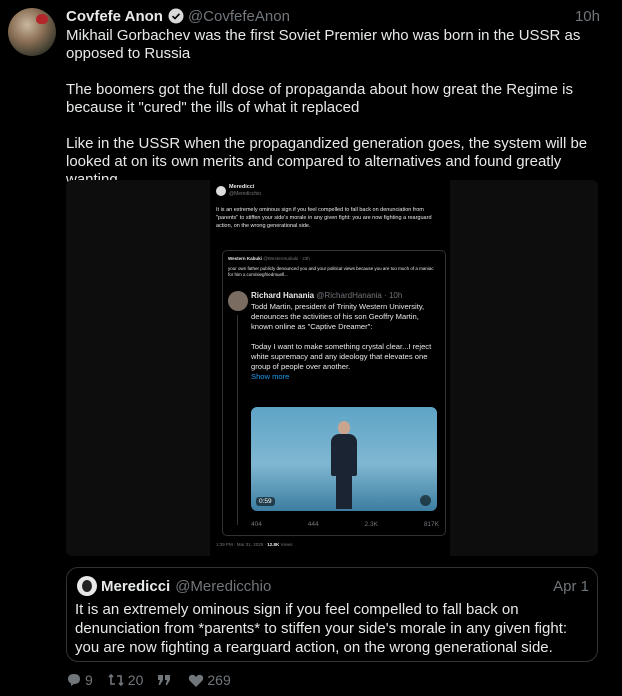 The width and height of the screenshot is (622, 696). Describe the element at coordinates (359, 295) in the screenshot. I see `rh-handle: @RichardHanania · 10h` at that location.